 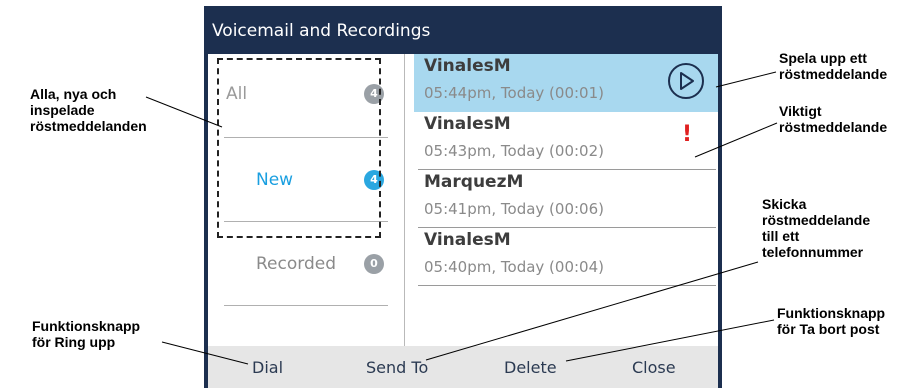 I want to click on annotation-urgent-text: Viktigt röstmeddelande, so click(x=833, y=119).